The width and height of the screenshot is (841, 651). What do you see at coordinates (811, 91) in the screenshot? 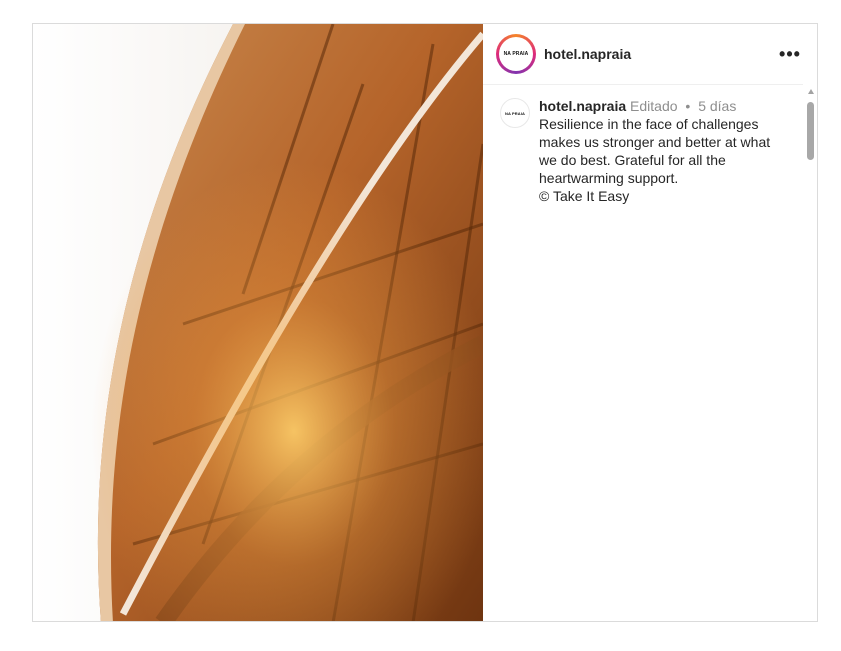
I see `scroll-up-arrow-icon` at bounding box center [811, 91].